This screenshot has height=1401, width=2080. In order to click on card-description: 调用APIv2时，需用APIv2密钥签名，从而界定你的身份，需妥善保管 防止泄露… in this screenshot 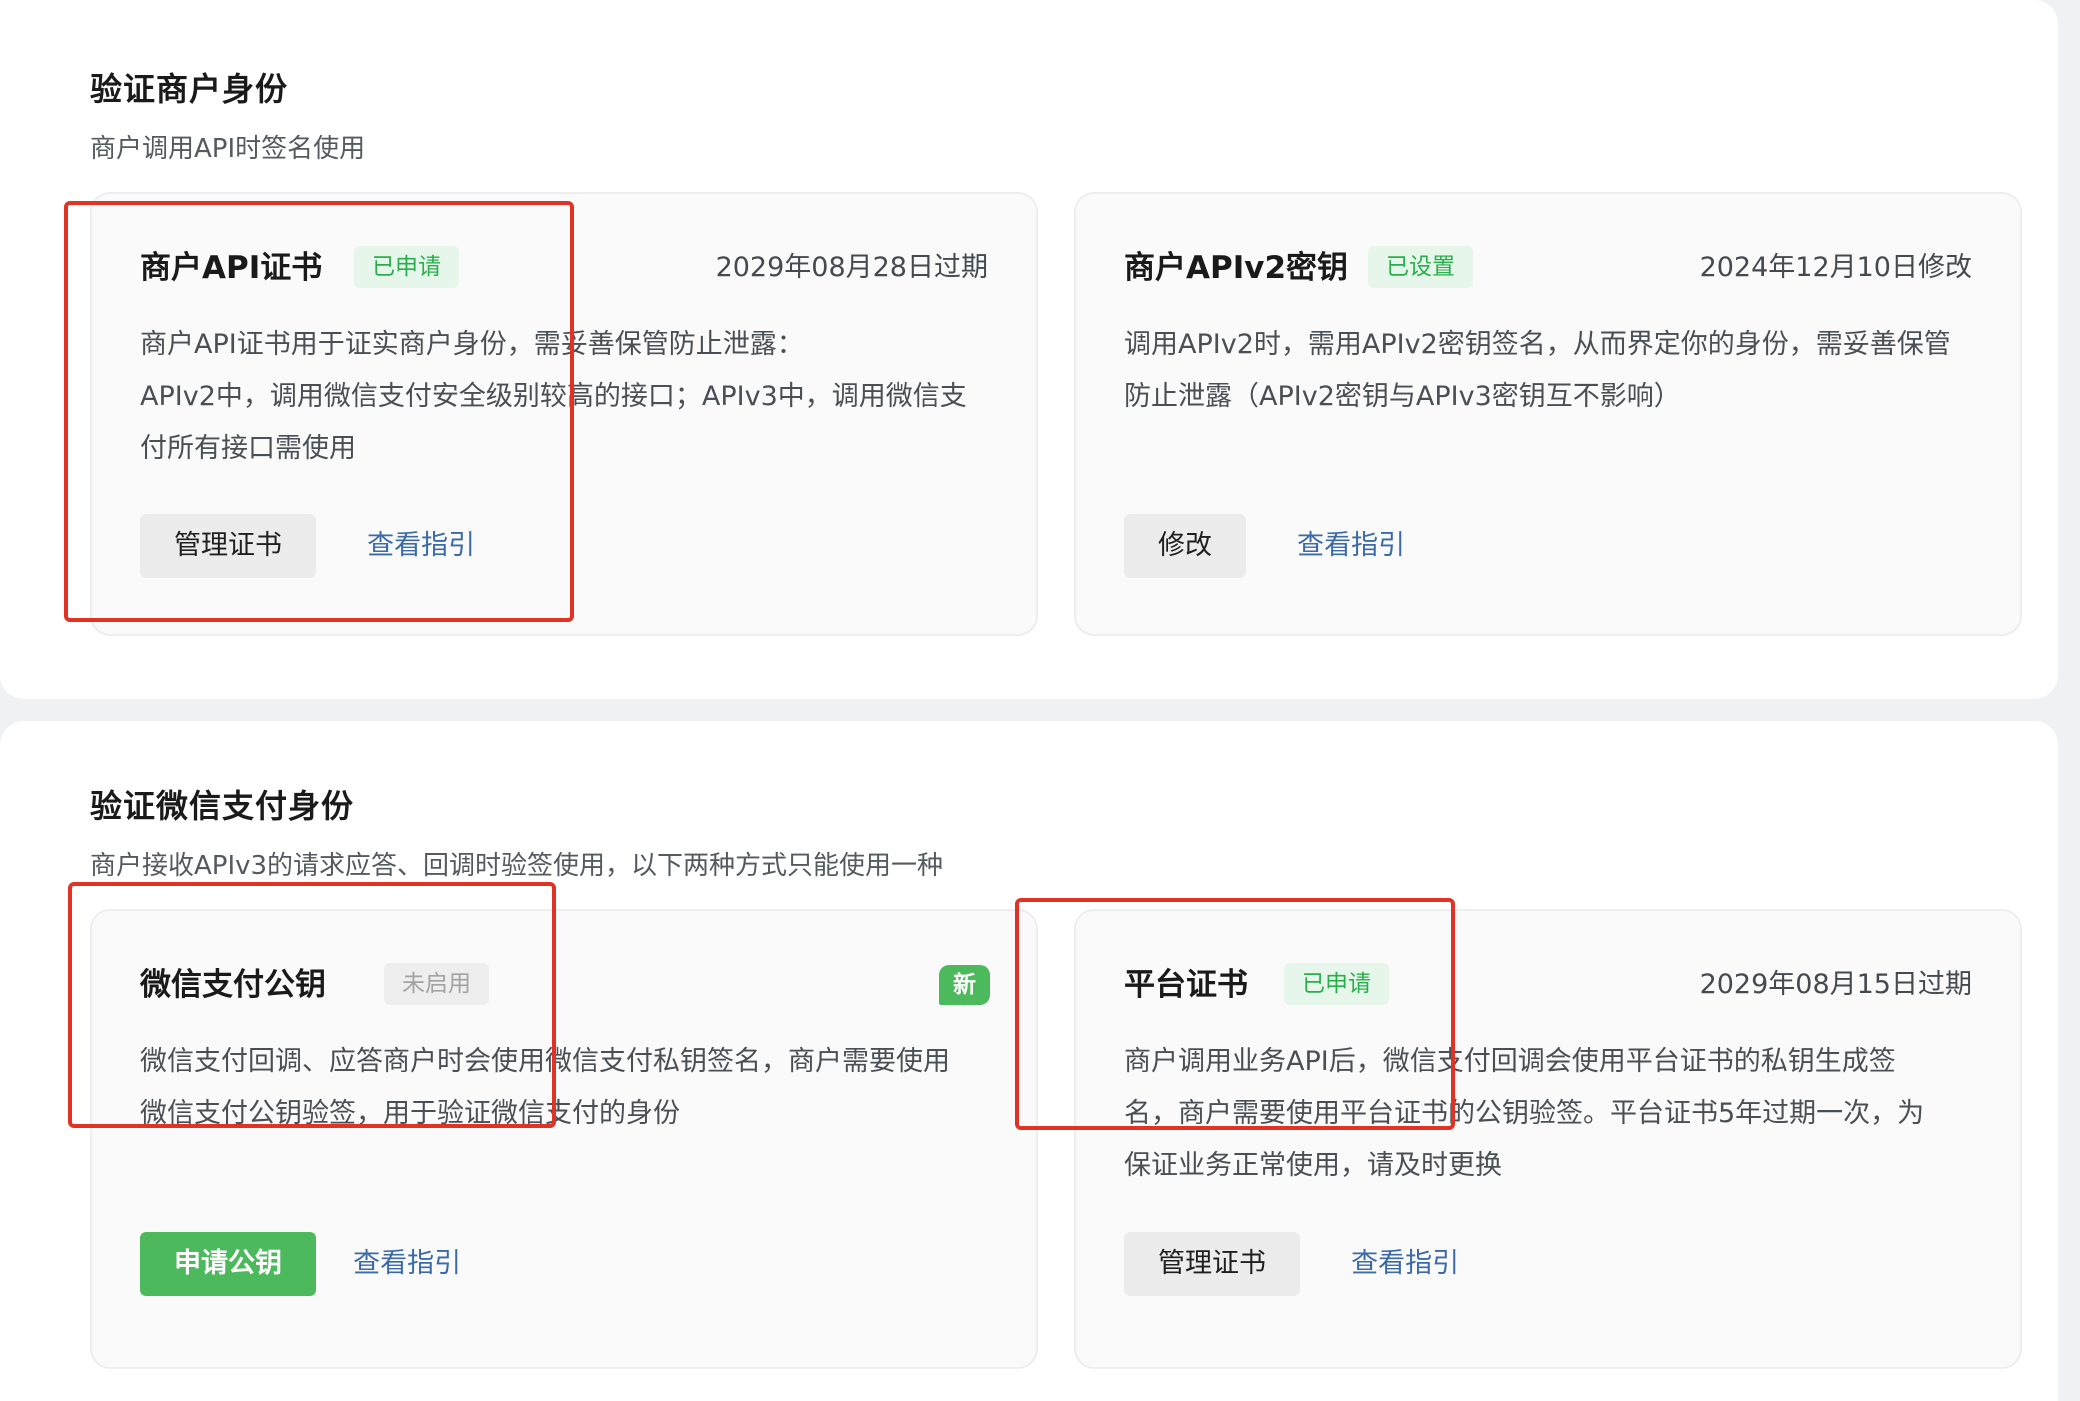, I will do `click(1537, 370)`.